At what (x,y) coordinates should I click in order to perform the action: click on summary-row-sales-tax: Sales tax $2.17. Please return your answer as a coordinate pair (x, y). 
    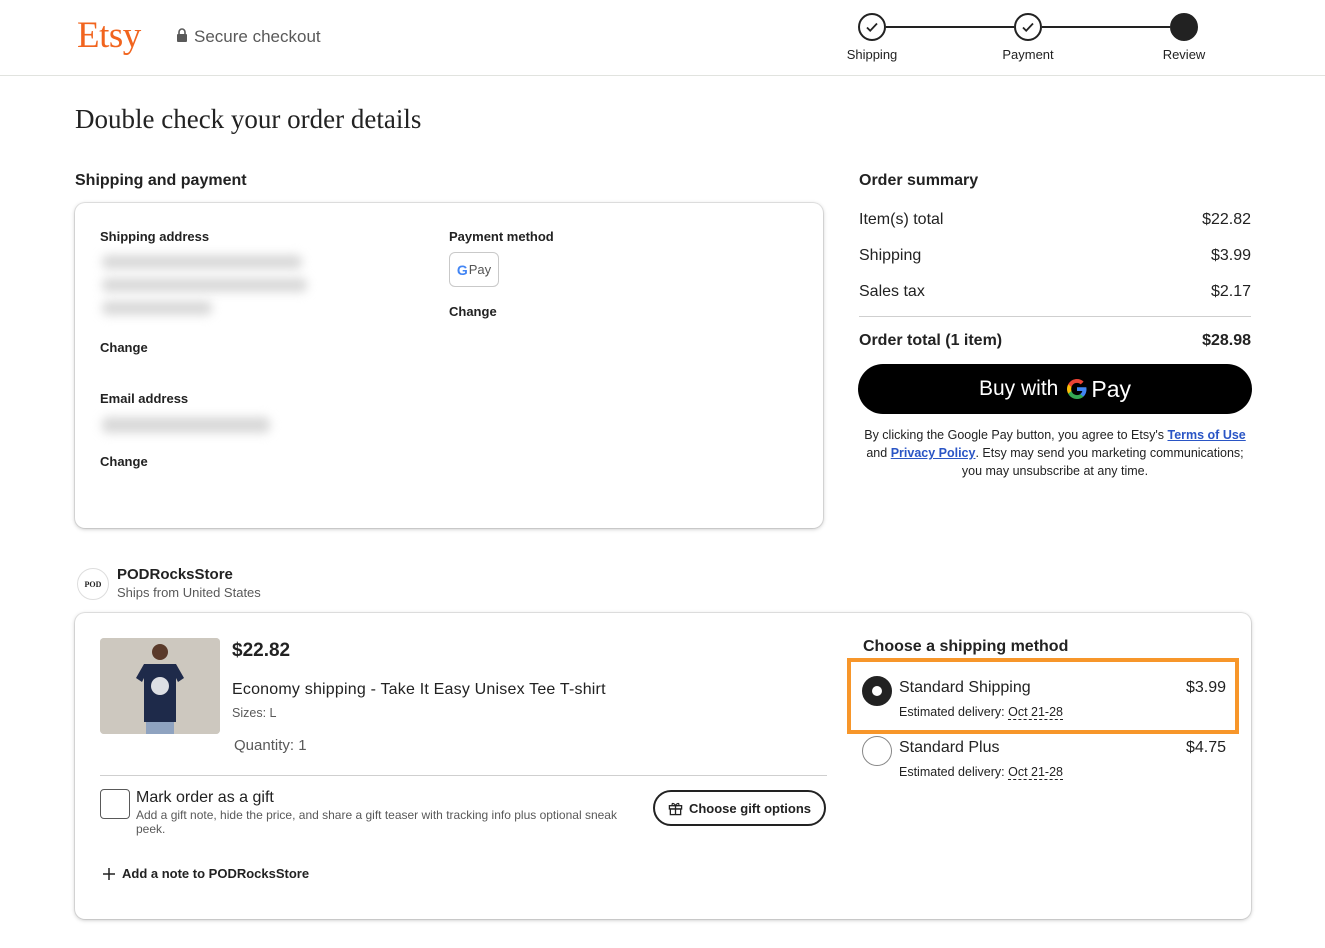
    Looking at the image, I should click on (1055, 292).